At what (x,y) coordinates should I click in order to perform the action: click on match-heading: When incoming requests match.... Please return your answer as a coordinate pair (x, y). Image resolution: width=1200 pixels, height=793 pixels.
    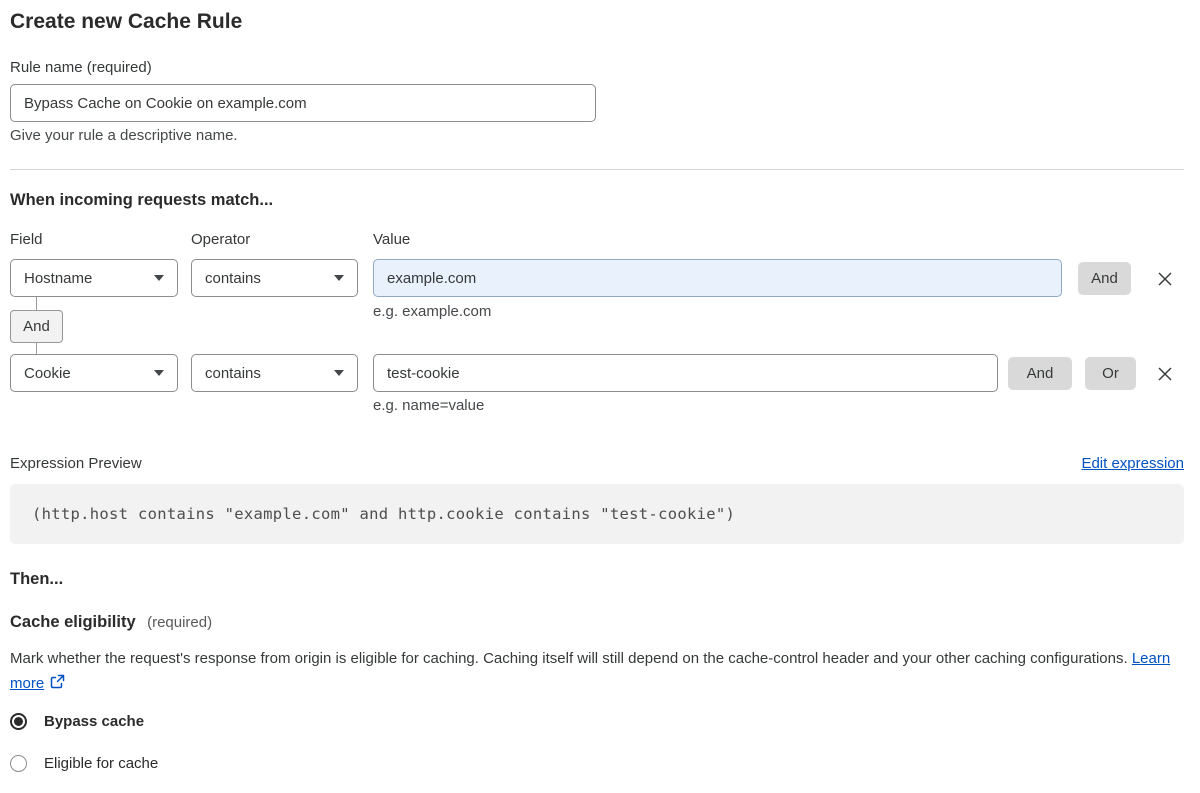
    Looking at the image, I should click on (142, 200).